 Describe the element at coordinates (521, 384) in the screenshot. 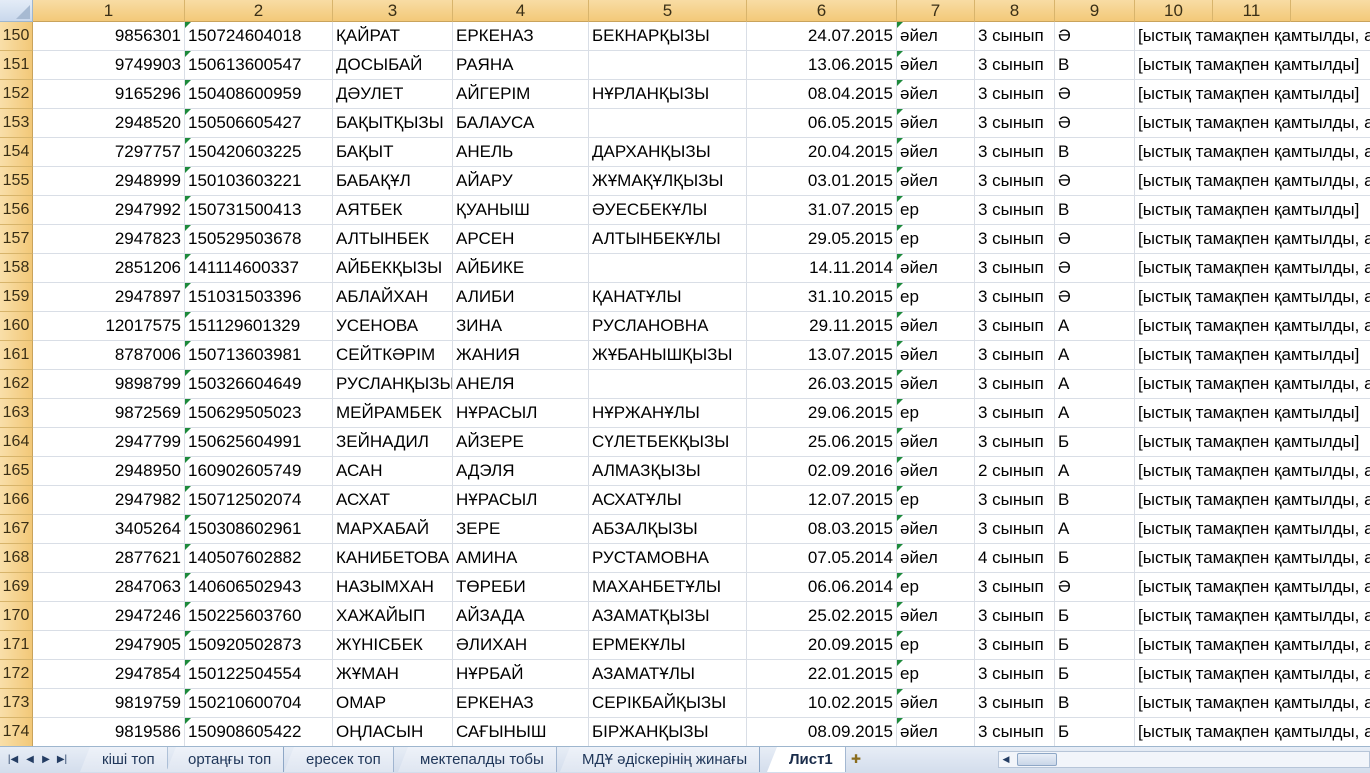

I see `cell-c4: АНЕЛЯ` at that location.